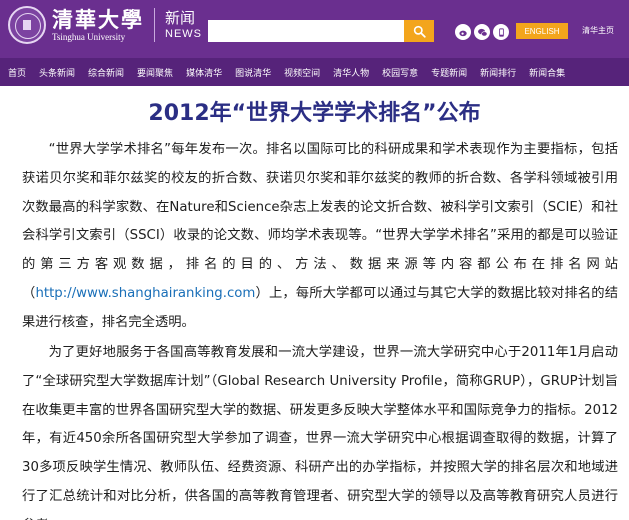  Describe the element at coordinates (57, 72) in the screenshot. I see `nav-item-headlines: 头条新闻` at that location.